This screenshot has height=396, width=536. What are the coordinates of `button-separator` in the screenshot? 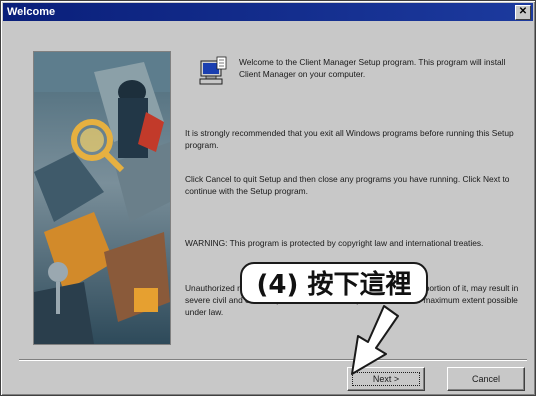 It's located at (273, 360).